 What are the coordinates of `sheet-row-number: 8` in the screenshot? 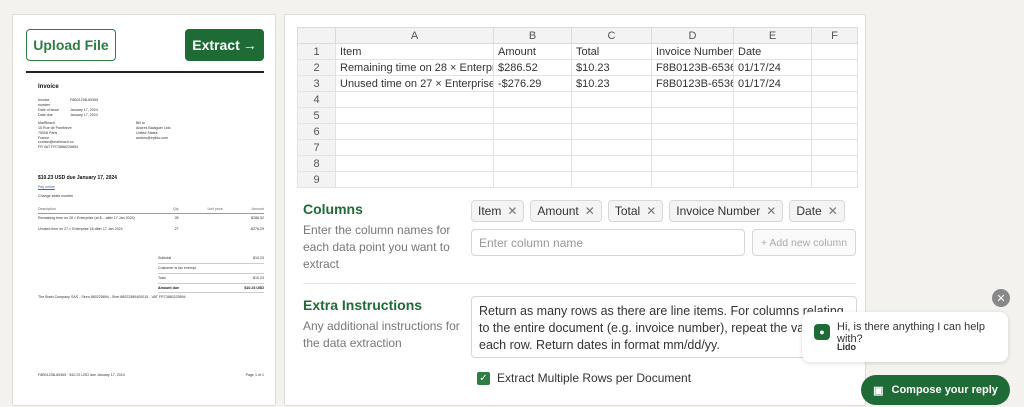 It's located at (316, 163).